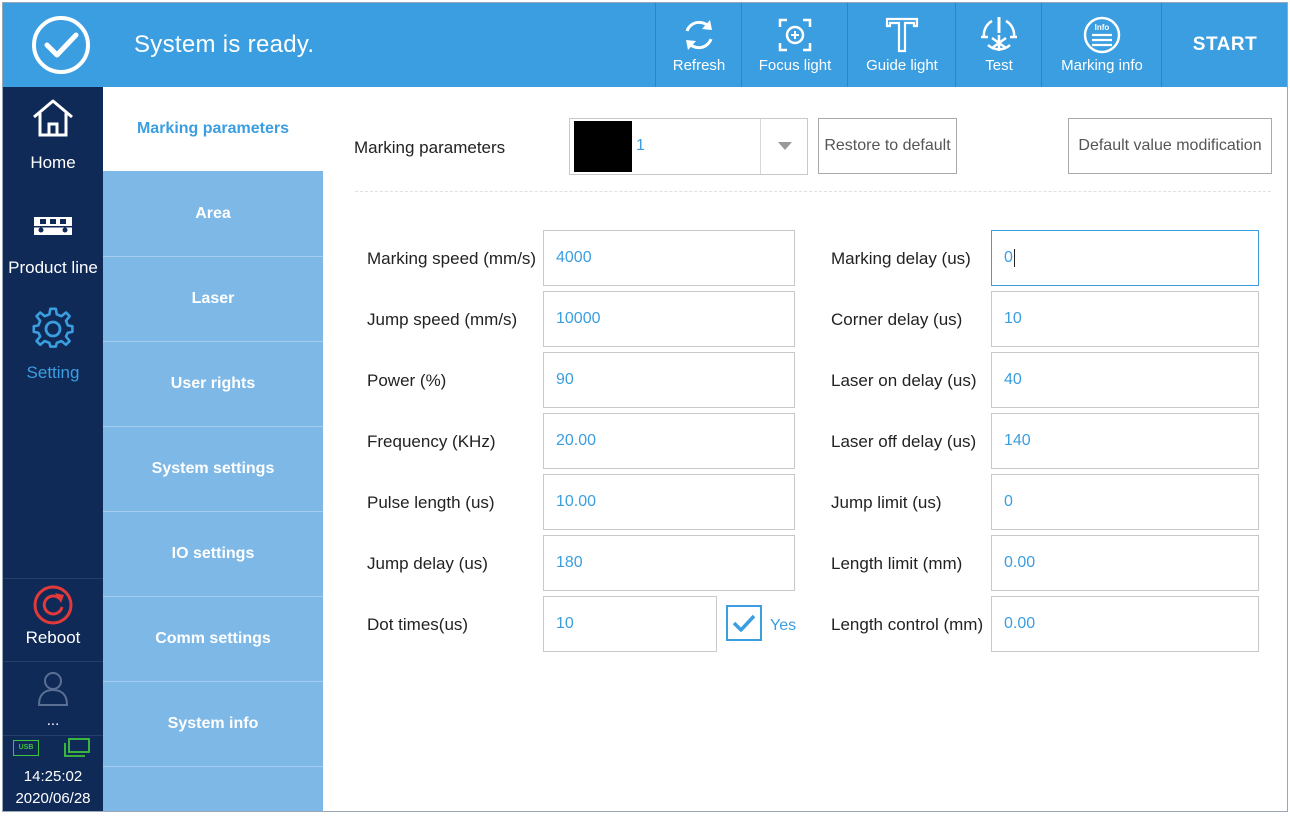  Describe the element at coordinates (1170, 146) in the screenshot. I see `default-value-modification-button: Default value modification` at that location.